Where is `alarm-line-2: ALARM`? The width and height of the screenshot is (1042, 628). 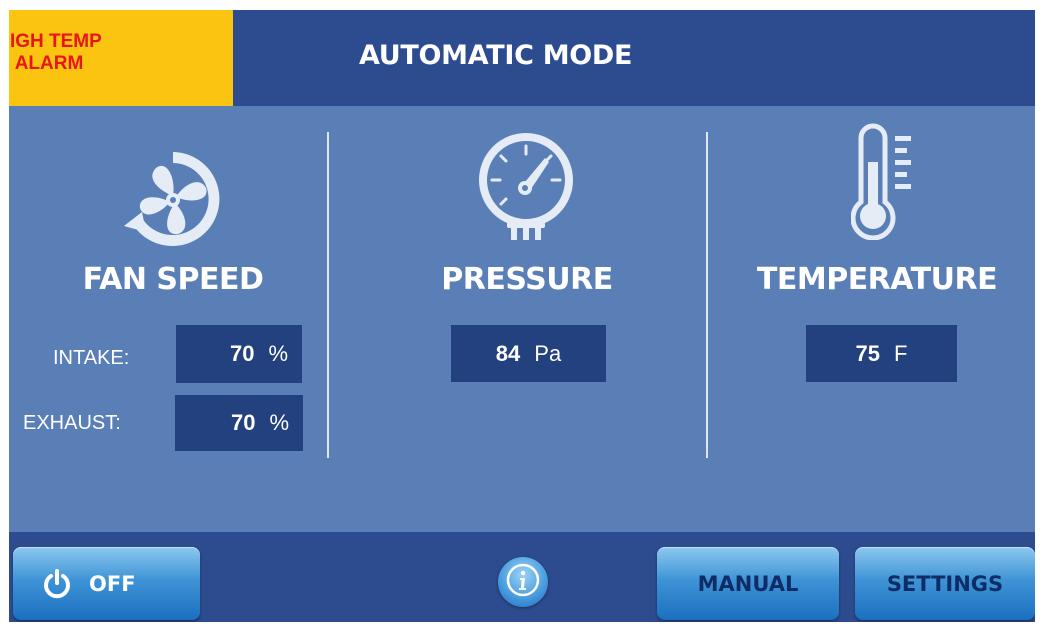 alarm-line-2: ALARM is located at coordinates (49, 63).